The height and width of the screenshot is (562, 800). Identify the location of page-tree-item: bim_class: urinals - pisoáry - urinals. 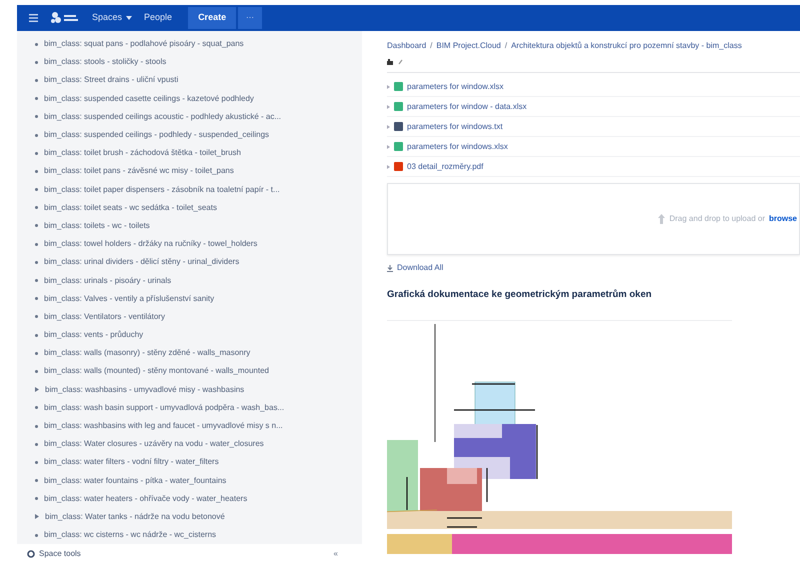
(108, 280).